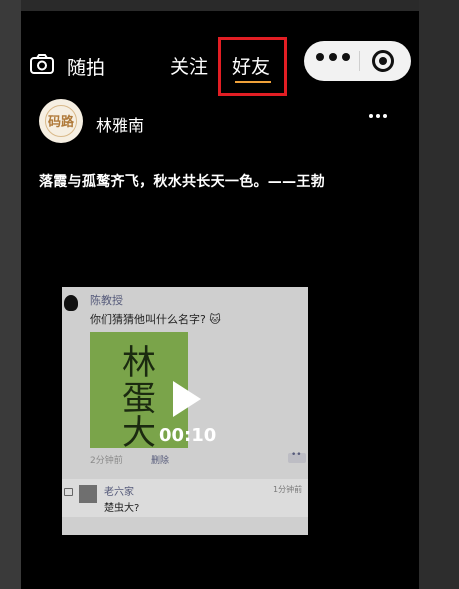 This screenshot has height=589, width=459. What do you see at coordinates (119, 492) in the screenshot?
I see `commenter-name: 老六家` at bounding box center [119, 492].